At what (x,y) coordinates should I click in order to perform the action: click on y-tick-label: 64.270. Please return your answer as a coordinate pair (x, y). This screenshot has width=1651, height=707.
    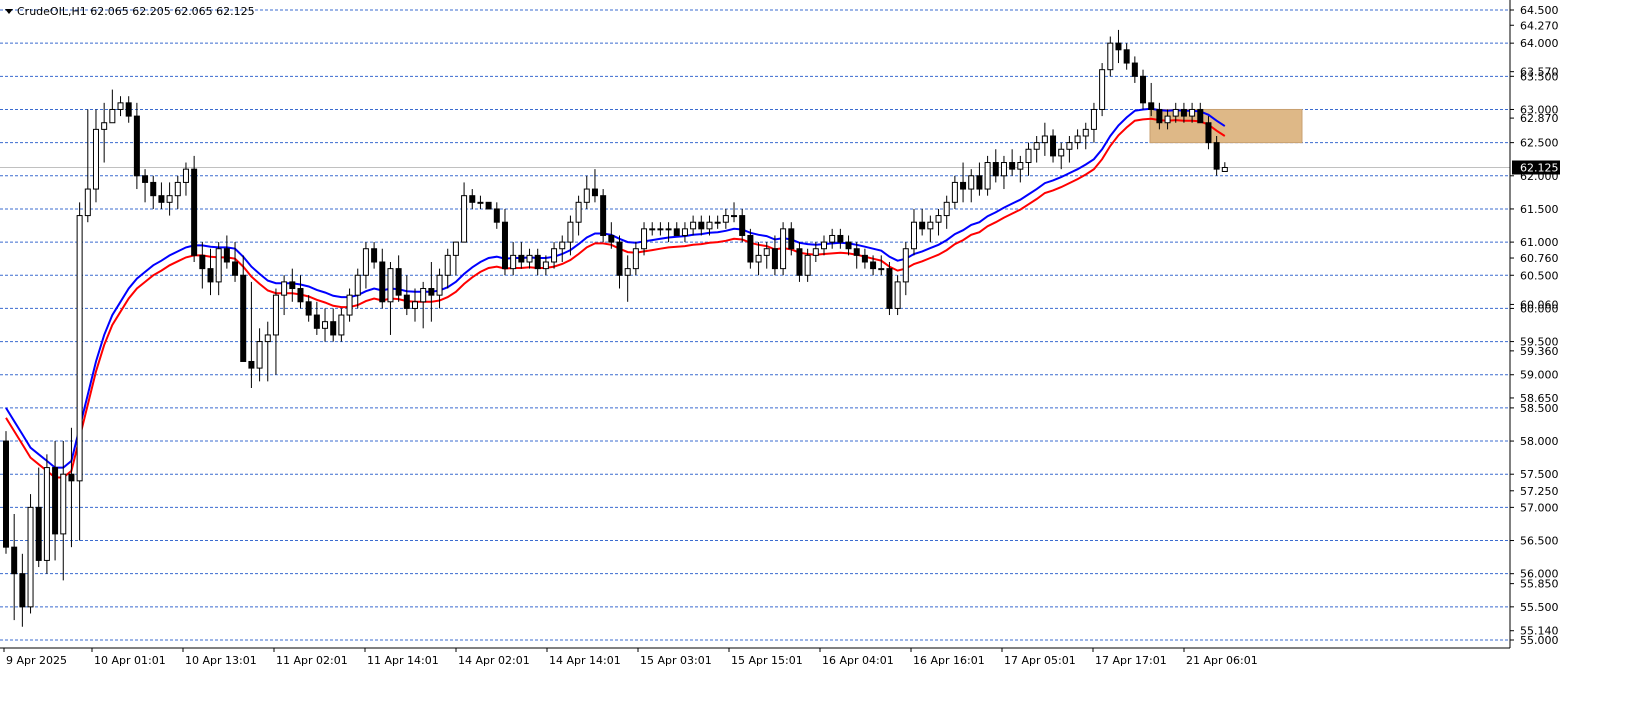
    Looking at the image, I should click on (1539, 25).